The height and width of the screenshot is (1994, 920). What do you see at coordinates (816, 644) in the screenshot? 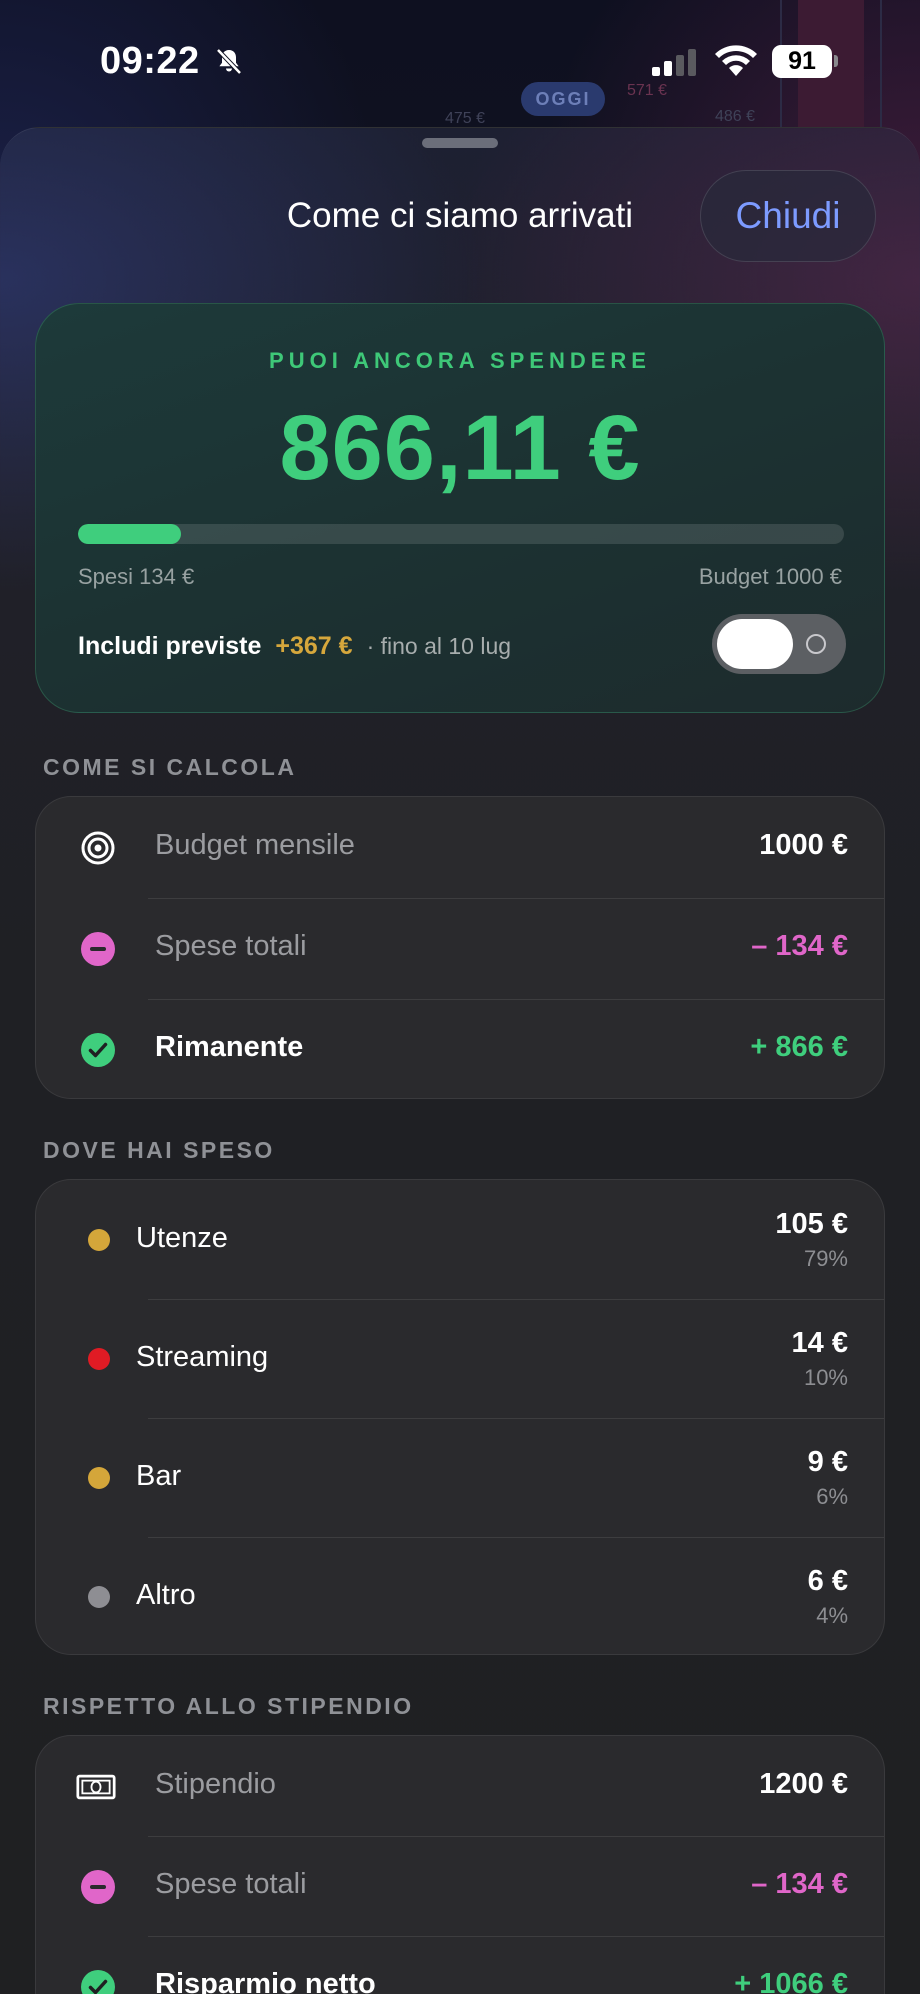
I see `toggle-off-indicator-icon` at bounding box center [816, 644].